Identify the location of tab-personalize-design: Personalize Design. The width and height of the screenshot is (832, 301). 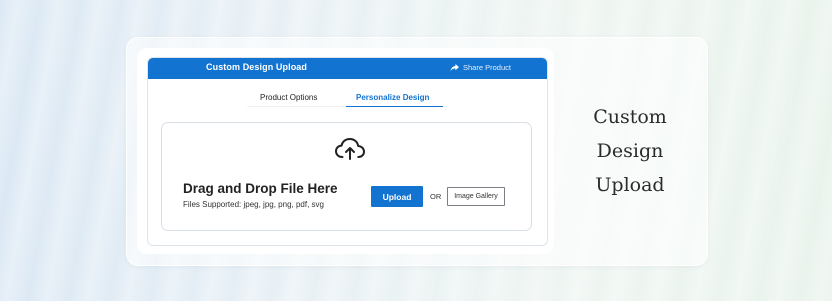
(392, 97).